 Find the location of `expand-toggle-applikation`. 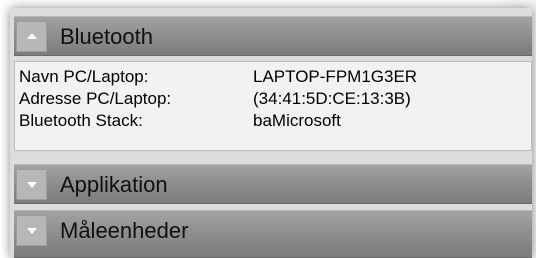

expand-toggle-applikation is located at coordinates (31, 184).